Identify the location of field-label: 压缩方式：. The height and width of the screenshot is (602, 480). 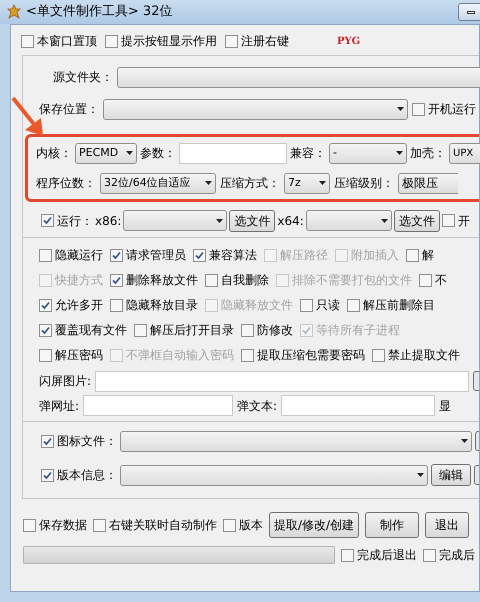
(250, 183).